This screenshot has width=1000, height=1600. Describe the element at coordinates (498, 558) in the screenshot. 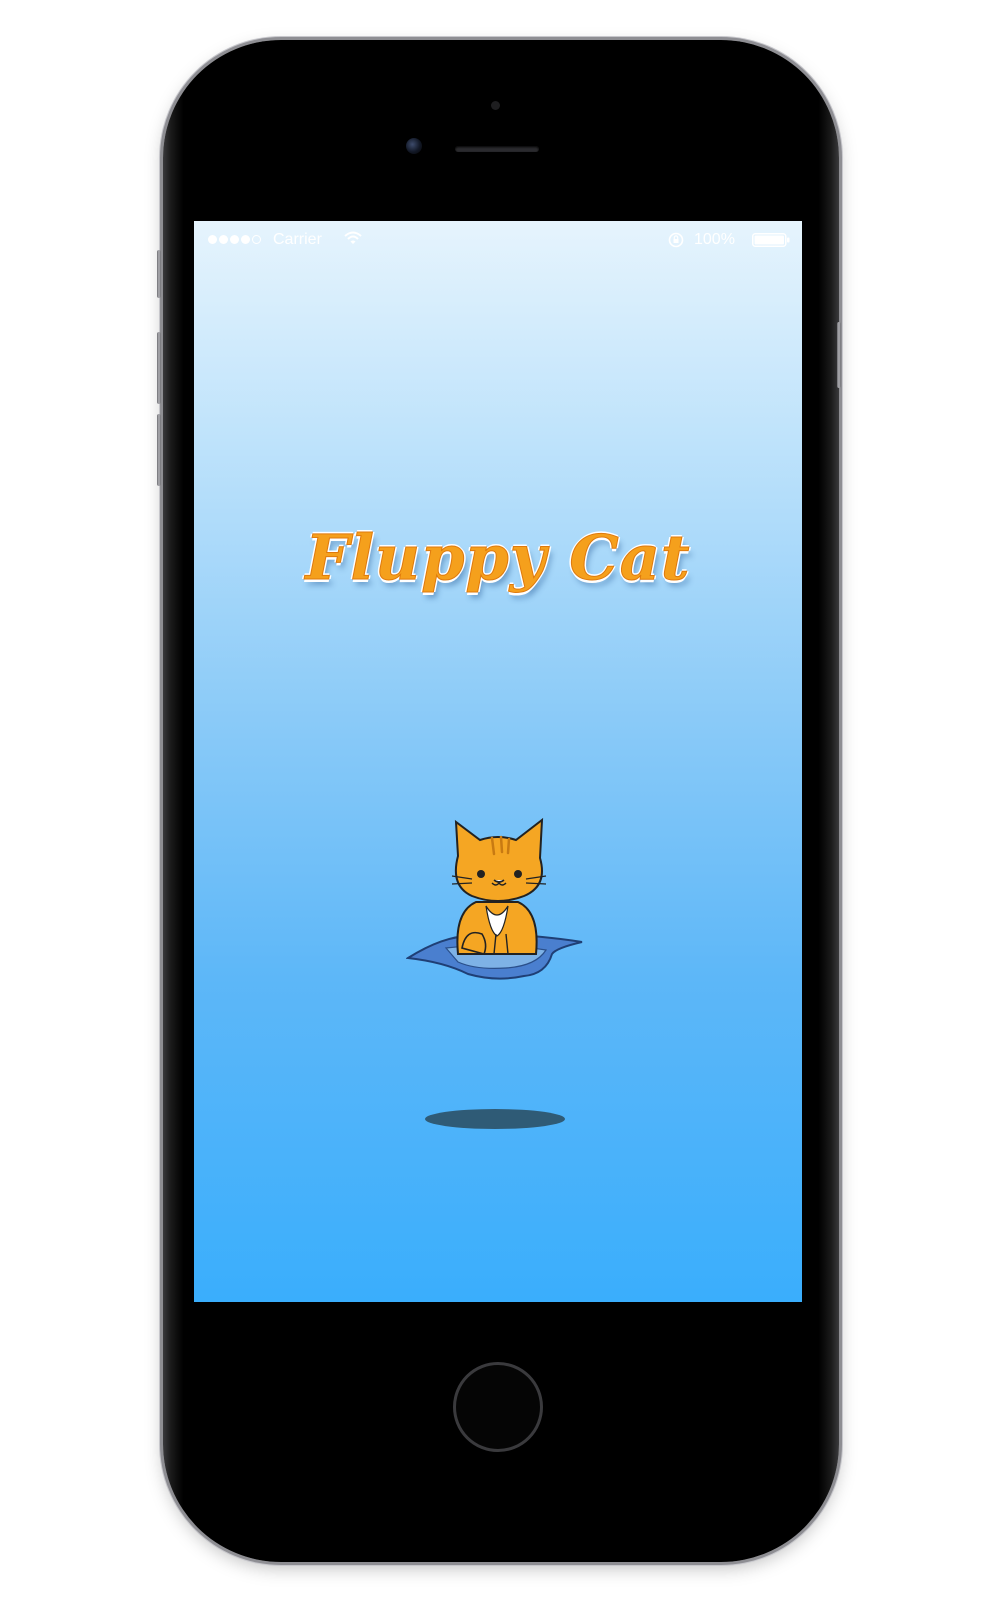

I see `game-title: Fluppy Cat` at that location.